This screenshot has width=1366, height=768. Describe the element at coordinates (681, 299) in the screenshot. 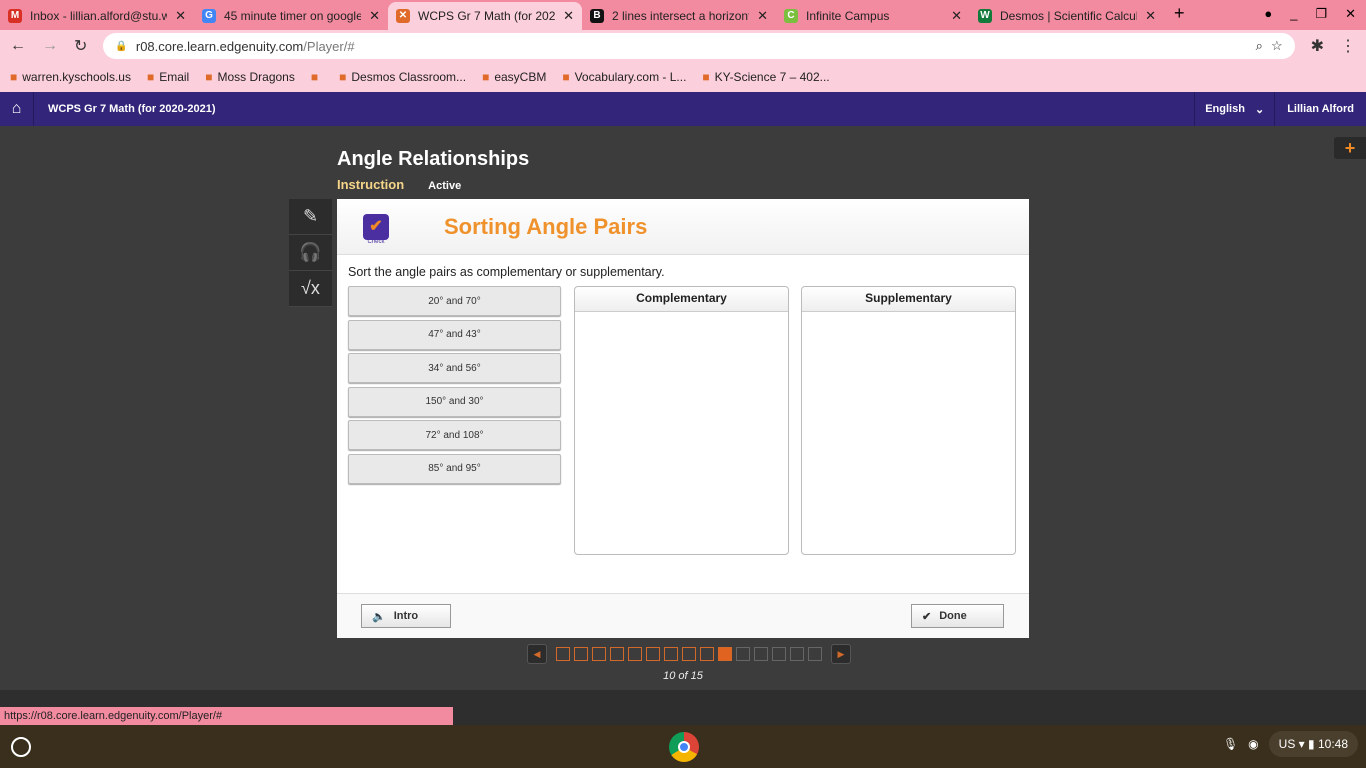

I see `bin-header: Complementary` at that location.